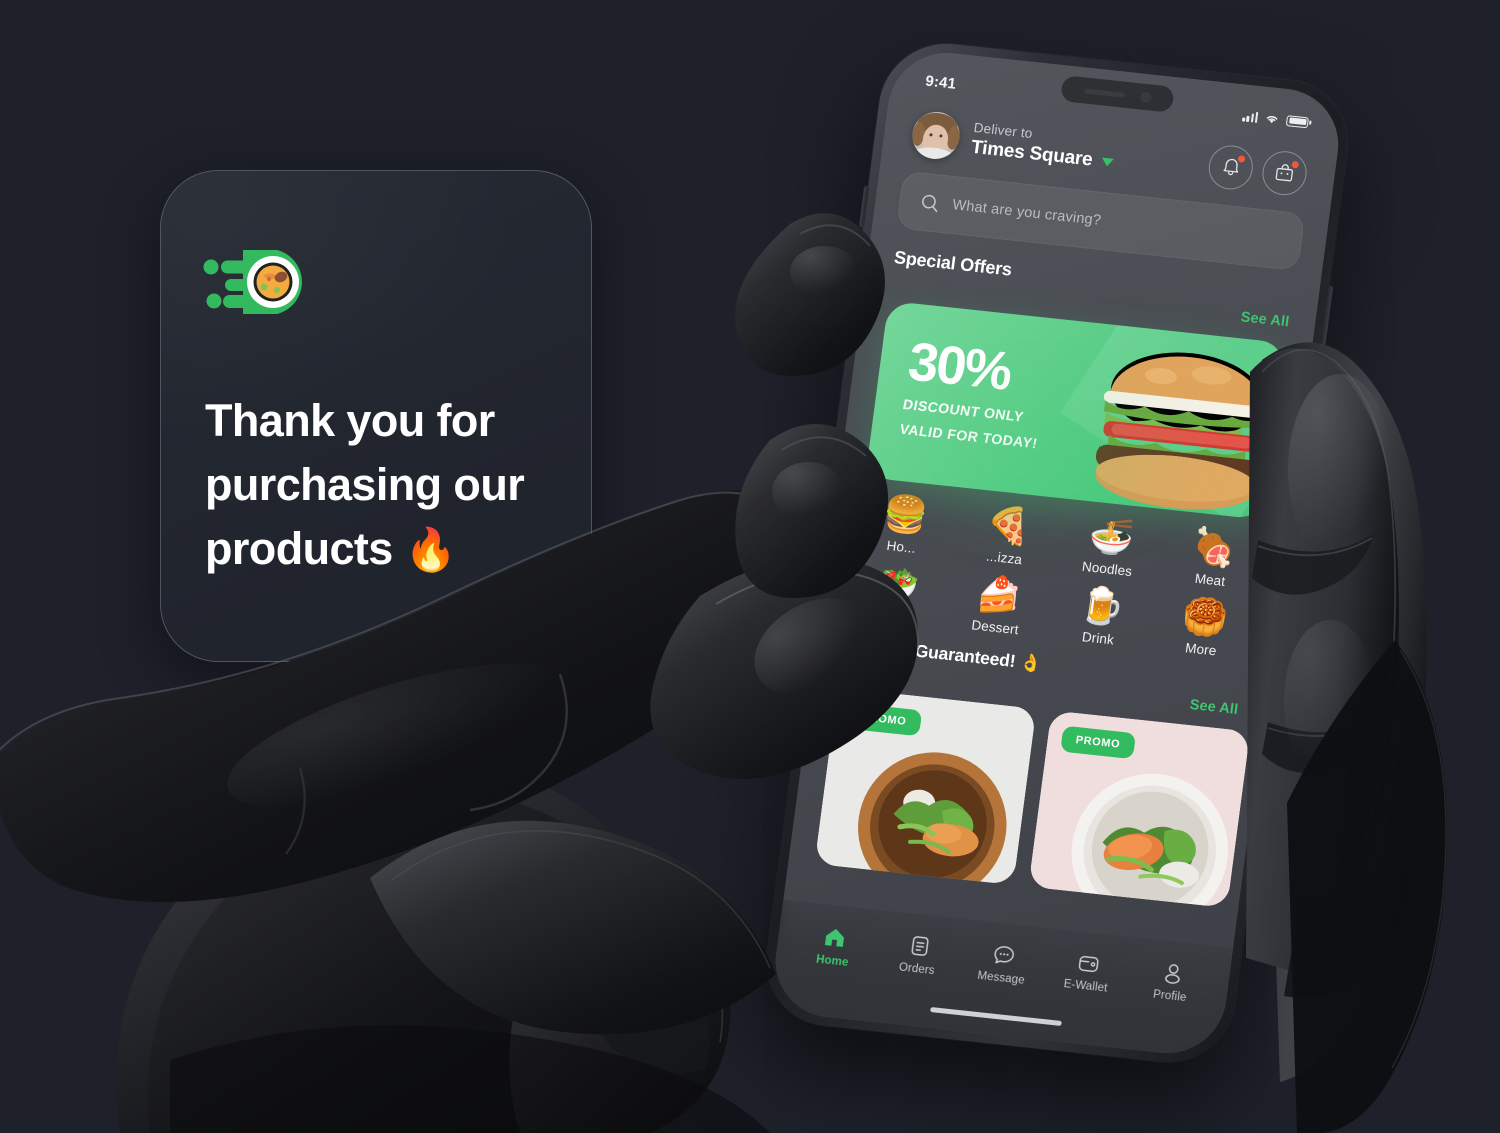 Image resolution: width=1500 pixels, height=1133 pixels. I want to click on category-label: ...ta.., so click(892, 616).